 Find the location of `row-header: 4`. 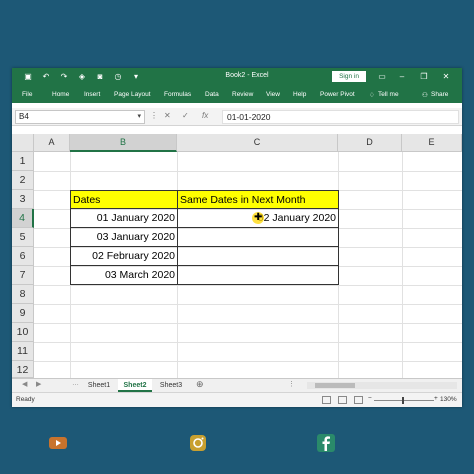

row-header: 4 is located at coordinates (23, 218).